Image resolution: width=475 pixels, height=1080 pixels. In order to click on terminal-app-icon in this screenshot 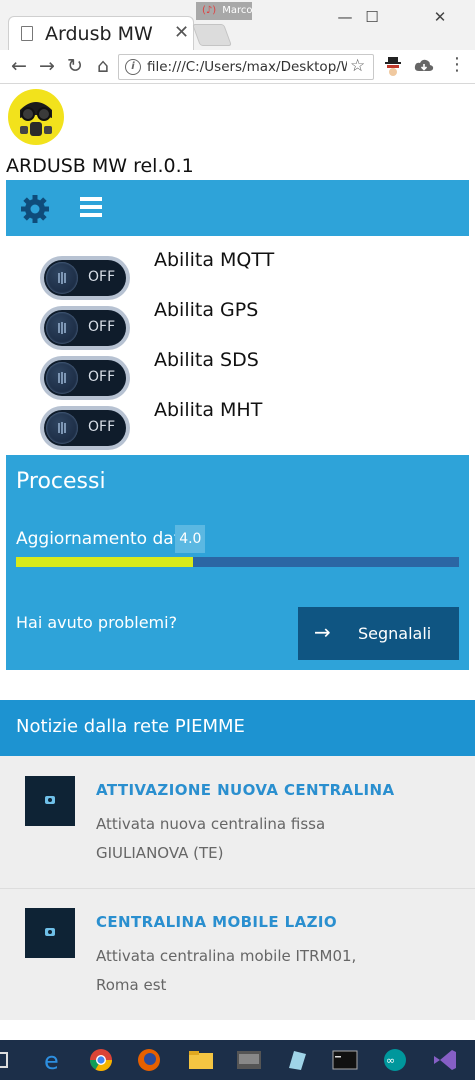, I will do `click(249, 1060)`.